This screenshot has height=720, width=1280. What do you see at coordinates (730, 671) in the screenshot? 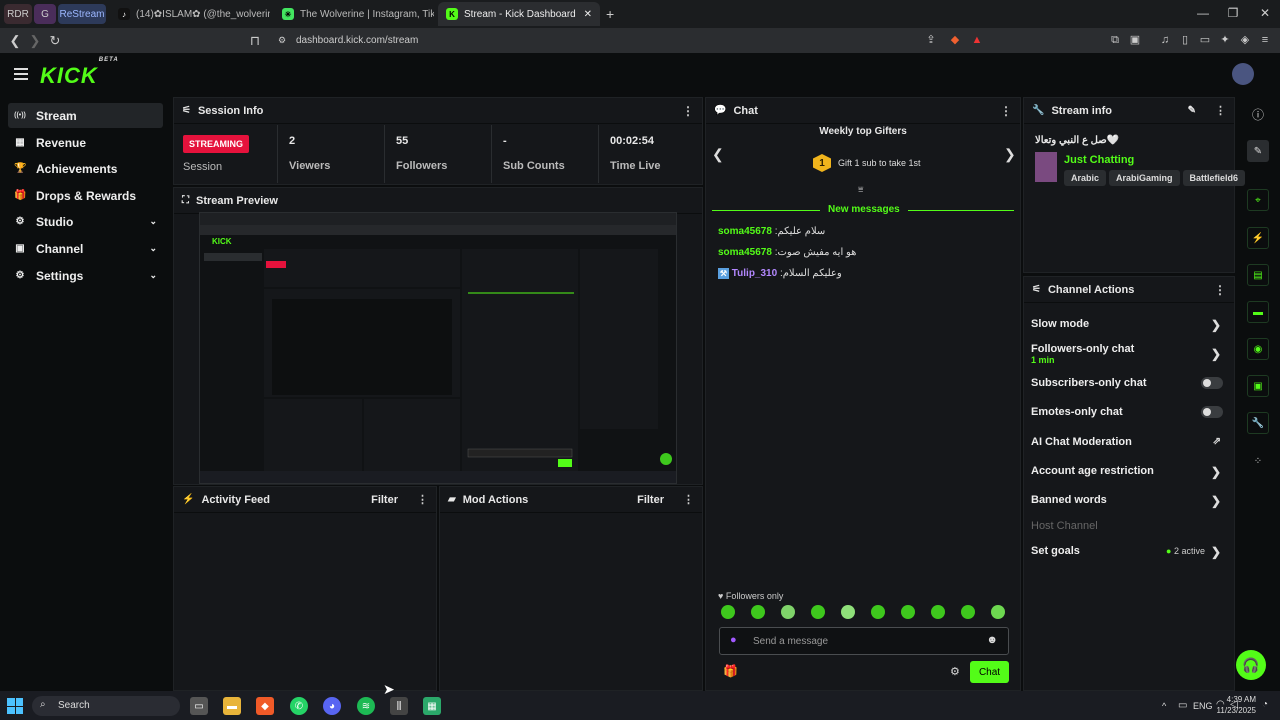
I see `gift-icon: 🎁` at bounding box center [730, 671].